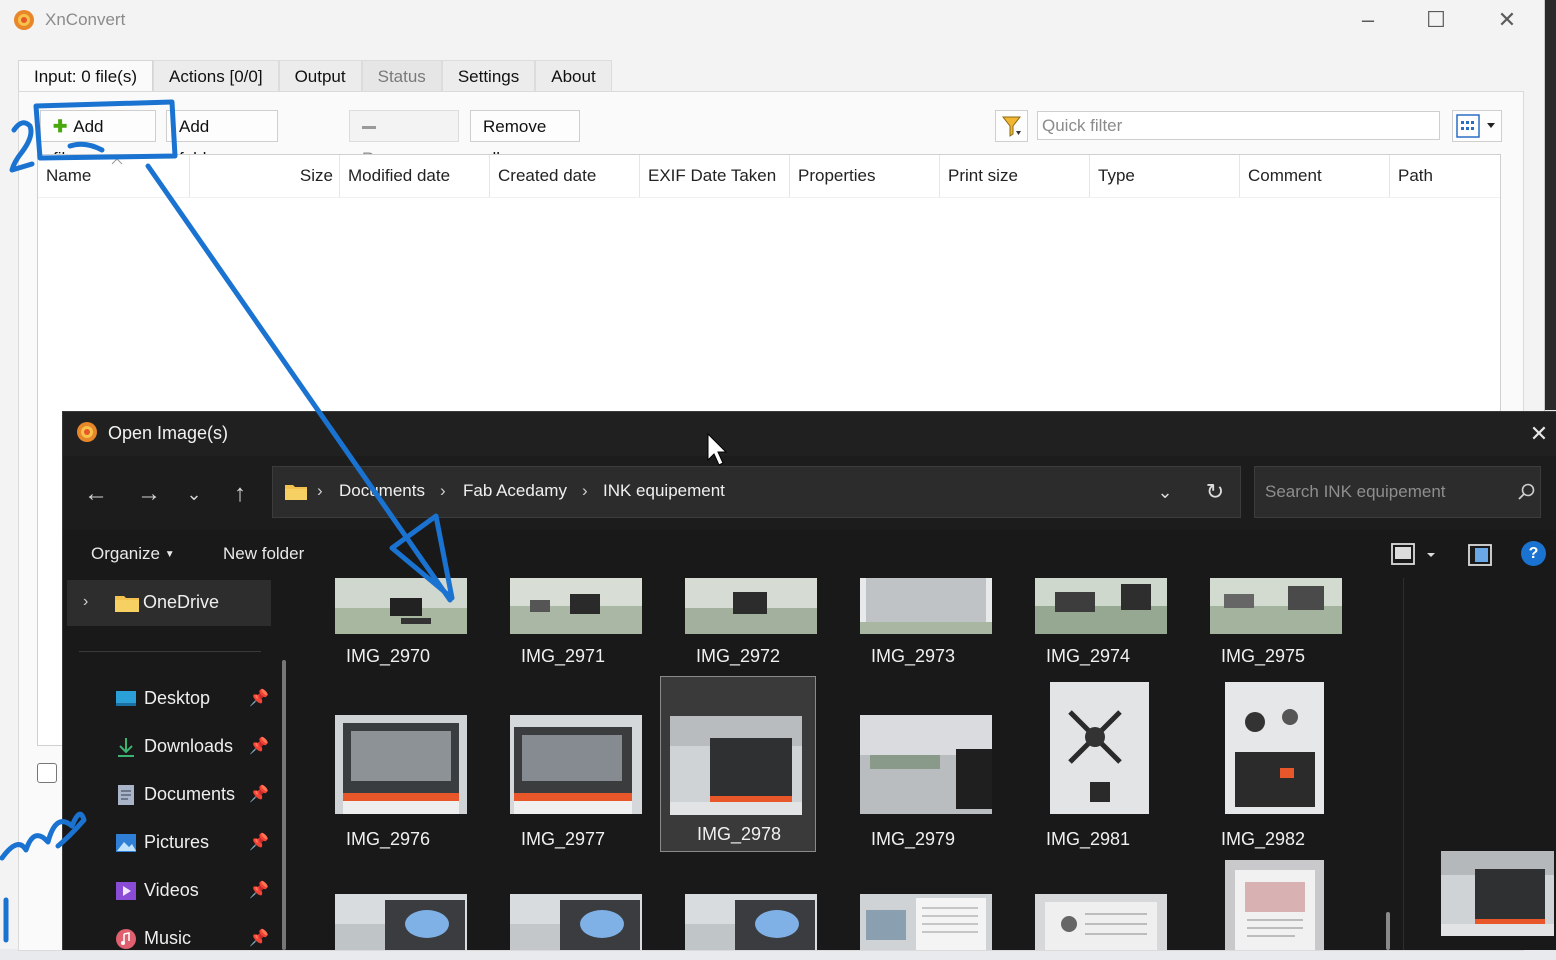 This screenshot has width=1556, height=960. I want to click on documents-icon, so click(126, 795).